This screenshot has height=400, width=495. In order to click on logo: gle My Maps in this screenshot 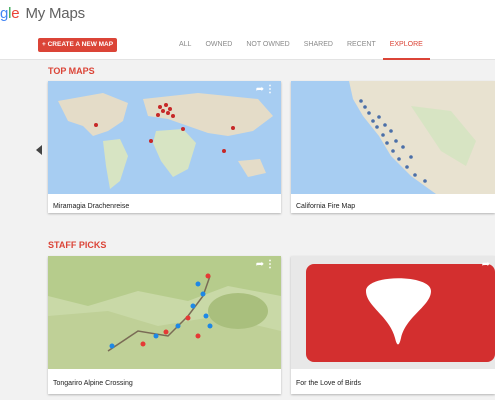, I will do `click(42, 13)`.